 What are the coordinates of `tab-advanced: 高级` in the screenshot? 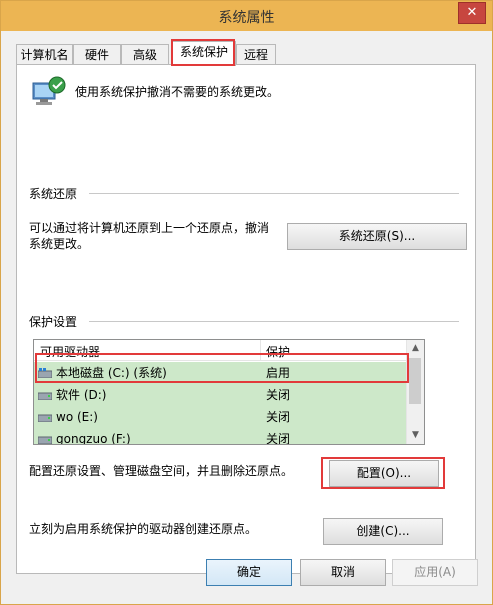 It's located at (145, 54).